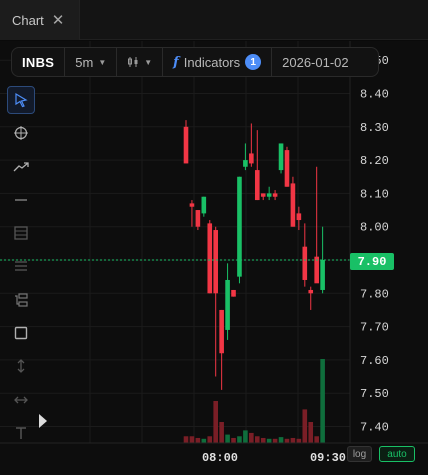  I want to click on fib-tool, so click(21, 300).